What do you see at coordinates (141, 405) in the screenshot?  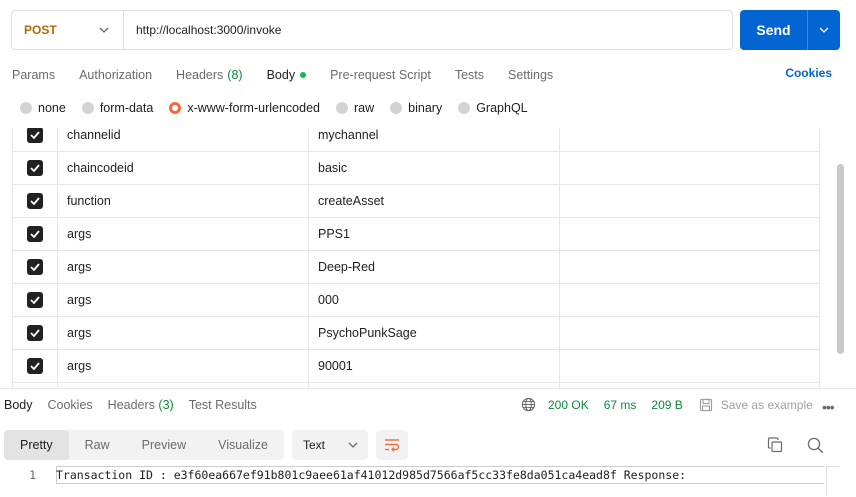 I see `response-tab-headers: Headers (3)` at bounding box center [141, 405].